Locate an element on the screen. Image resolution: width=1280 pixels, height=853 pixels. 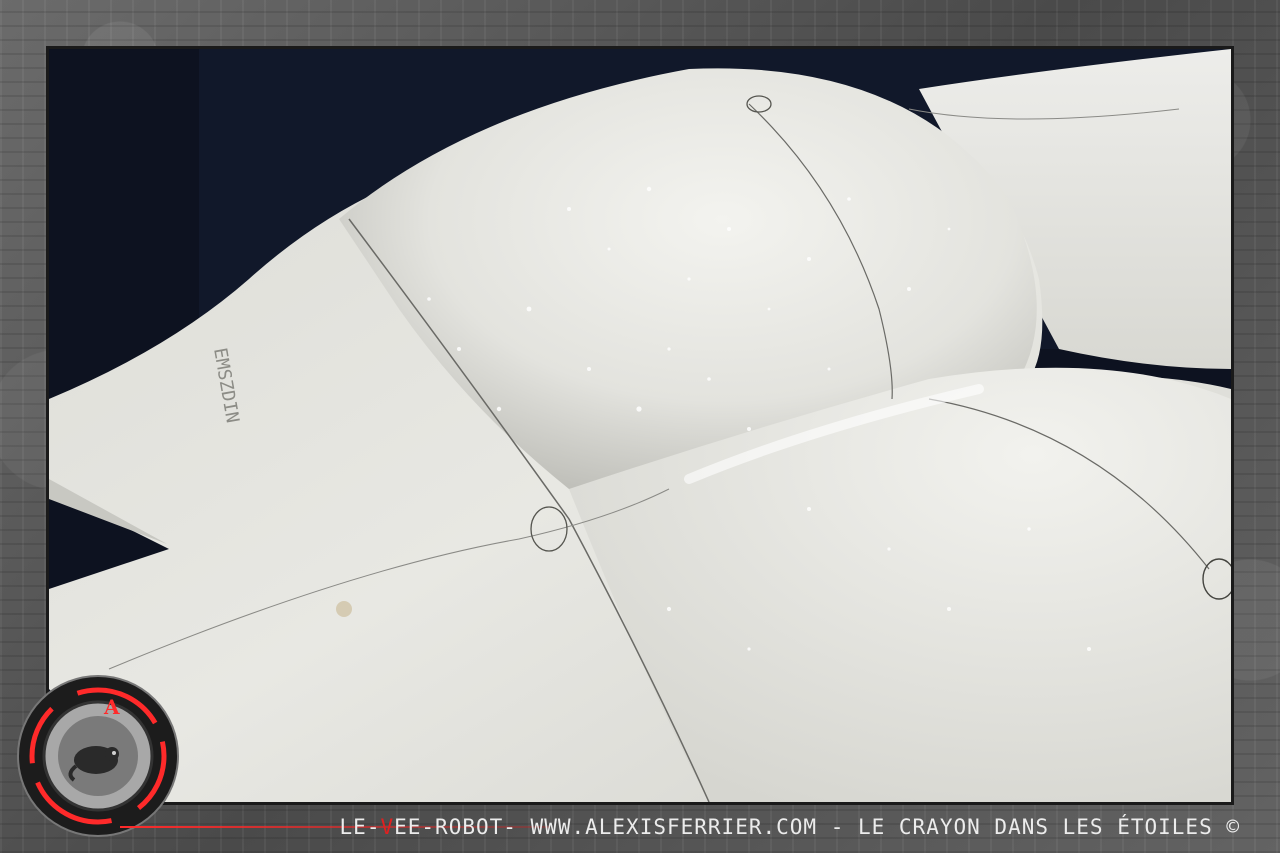
svg-text: A is located at coordinates (111, 707).